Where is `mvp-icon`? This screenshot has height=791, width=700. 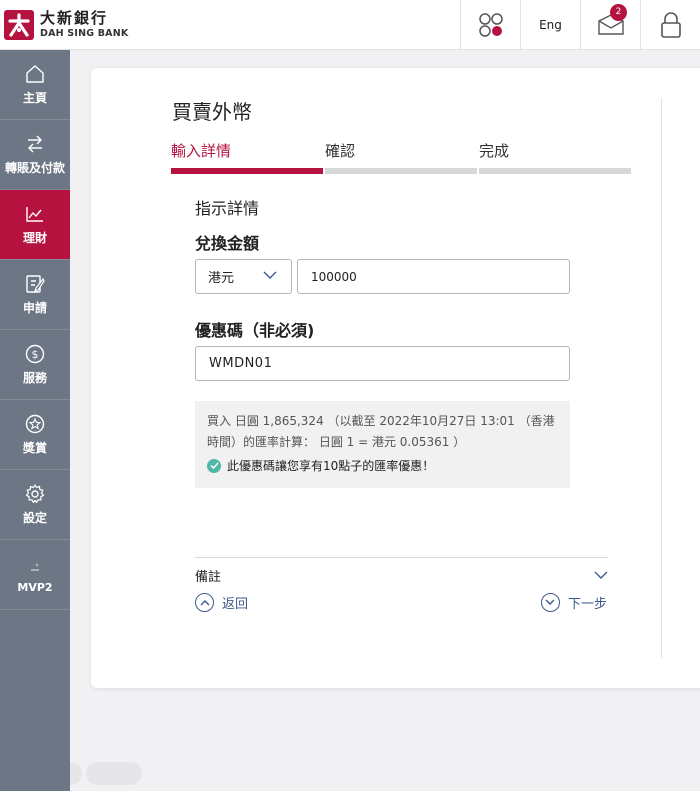 mvp-icon is located at coordinates (35, 567).